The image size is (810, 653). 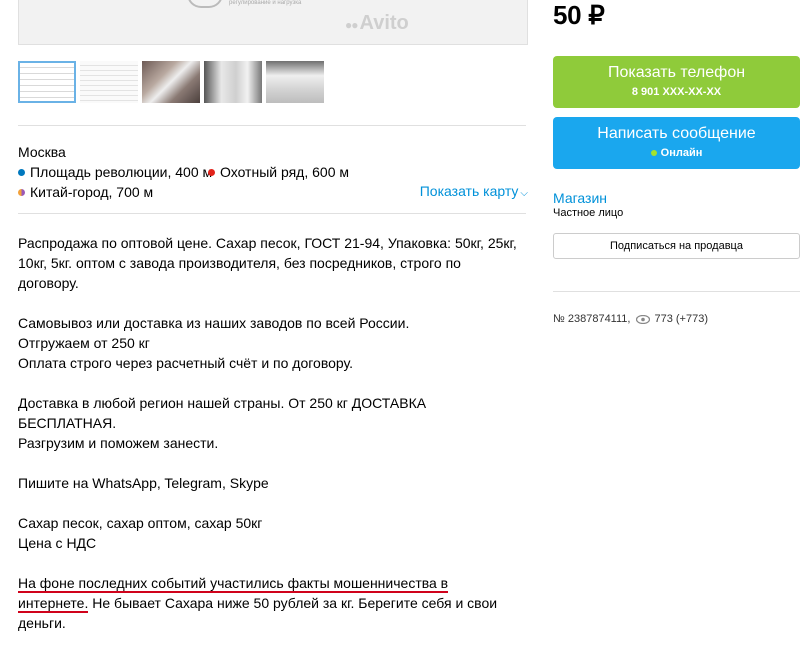 I want to click on show-phone-button: Показать телефон 8 901 XXX-XX-XX, so click(x=676, y=82).